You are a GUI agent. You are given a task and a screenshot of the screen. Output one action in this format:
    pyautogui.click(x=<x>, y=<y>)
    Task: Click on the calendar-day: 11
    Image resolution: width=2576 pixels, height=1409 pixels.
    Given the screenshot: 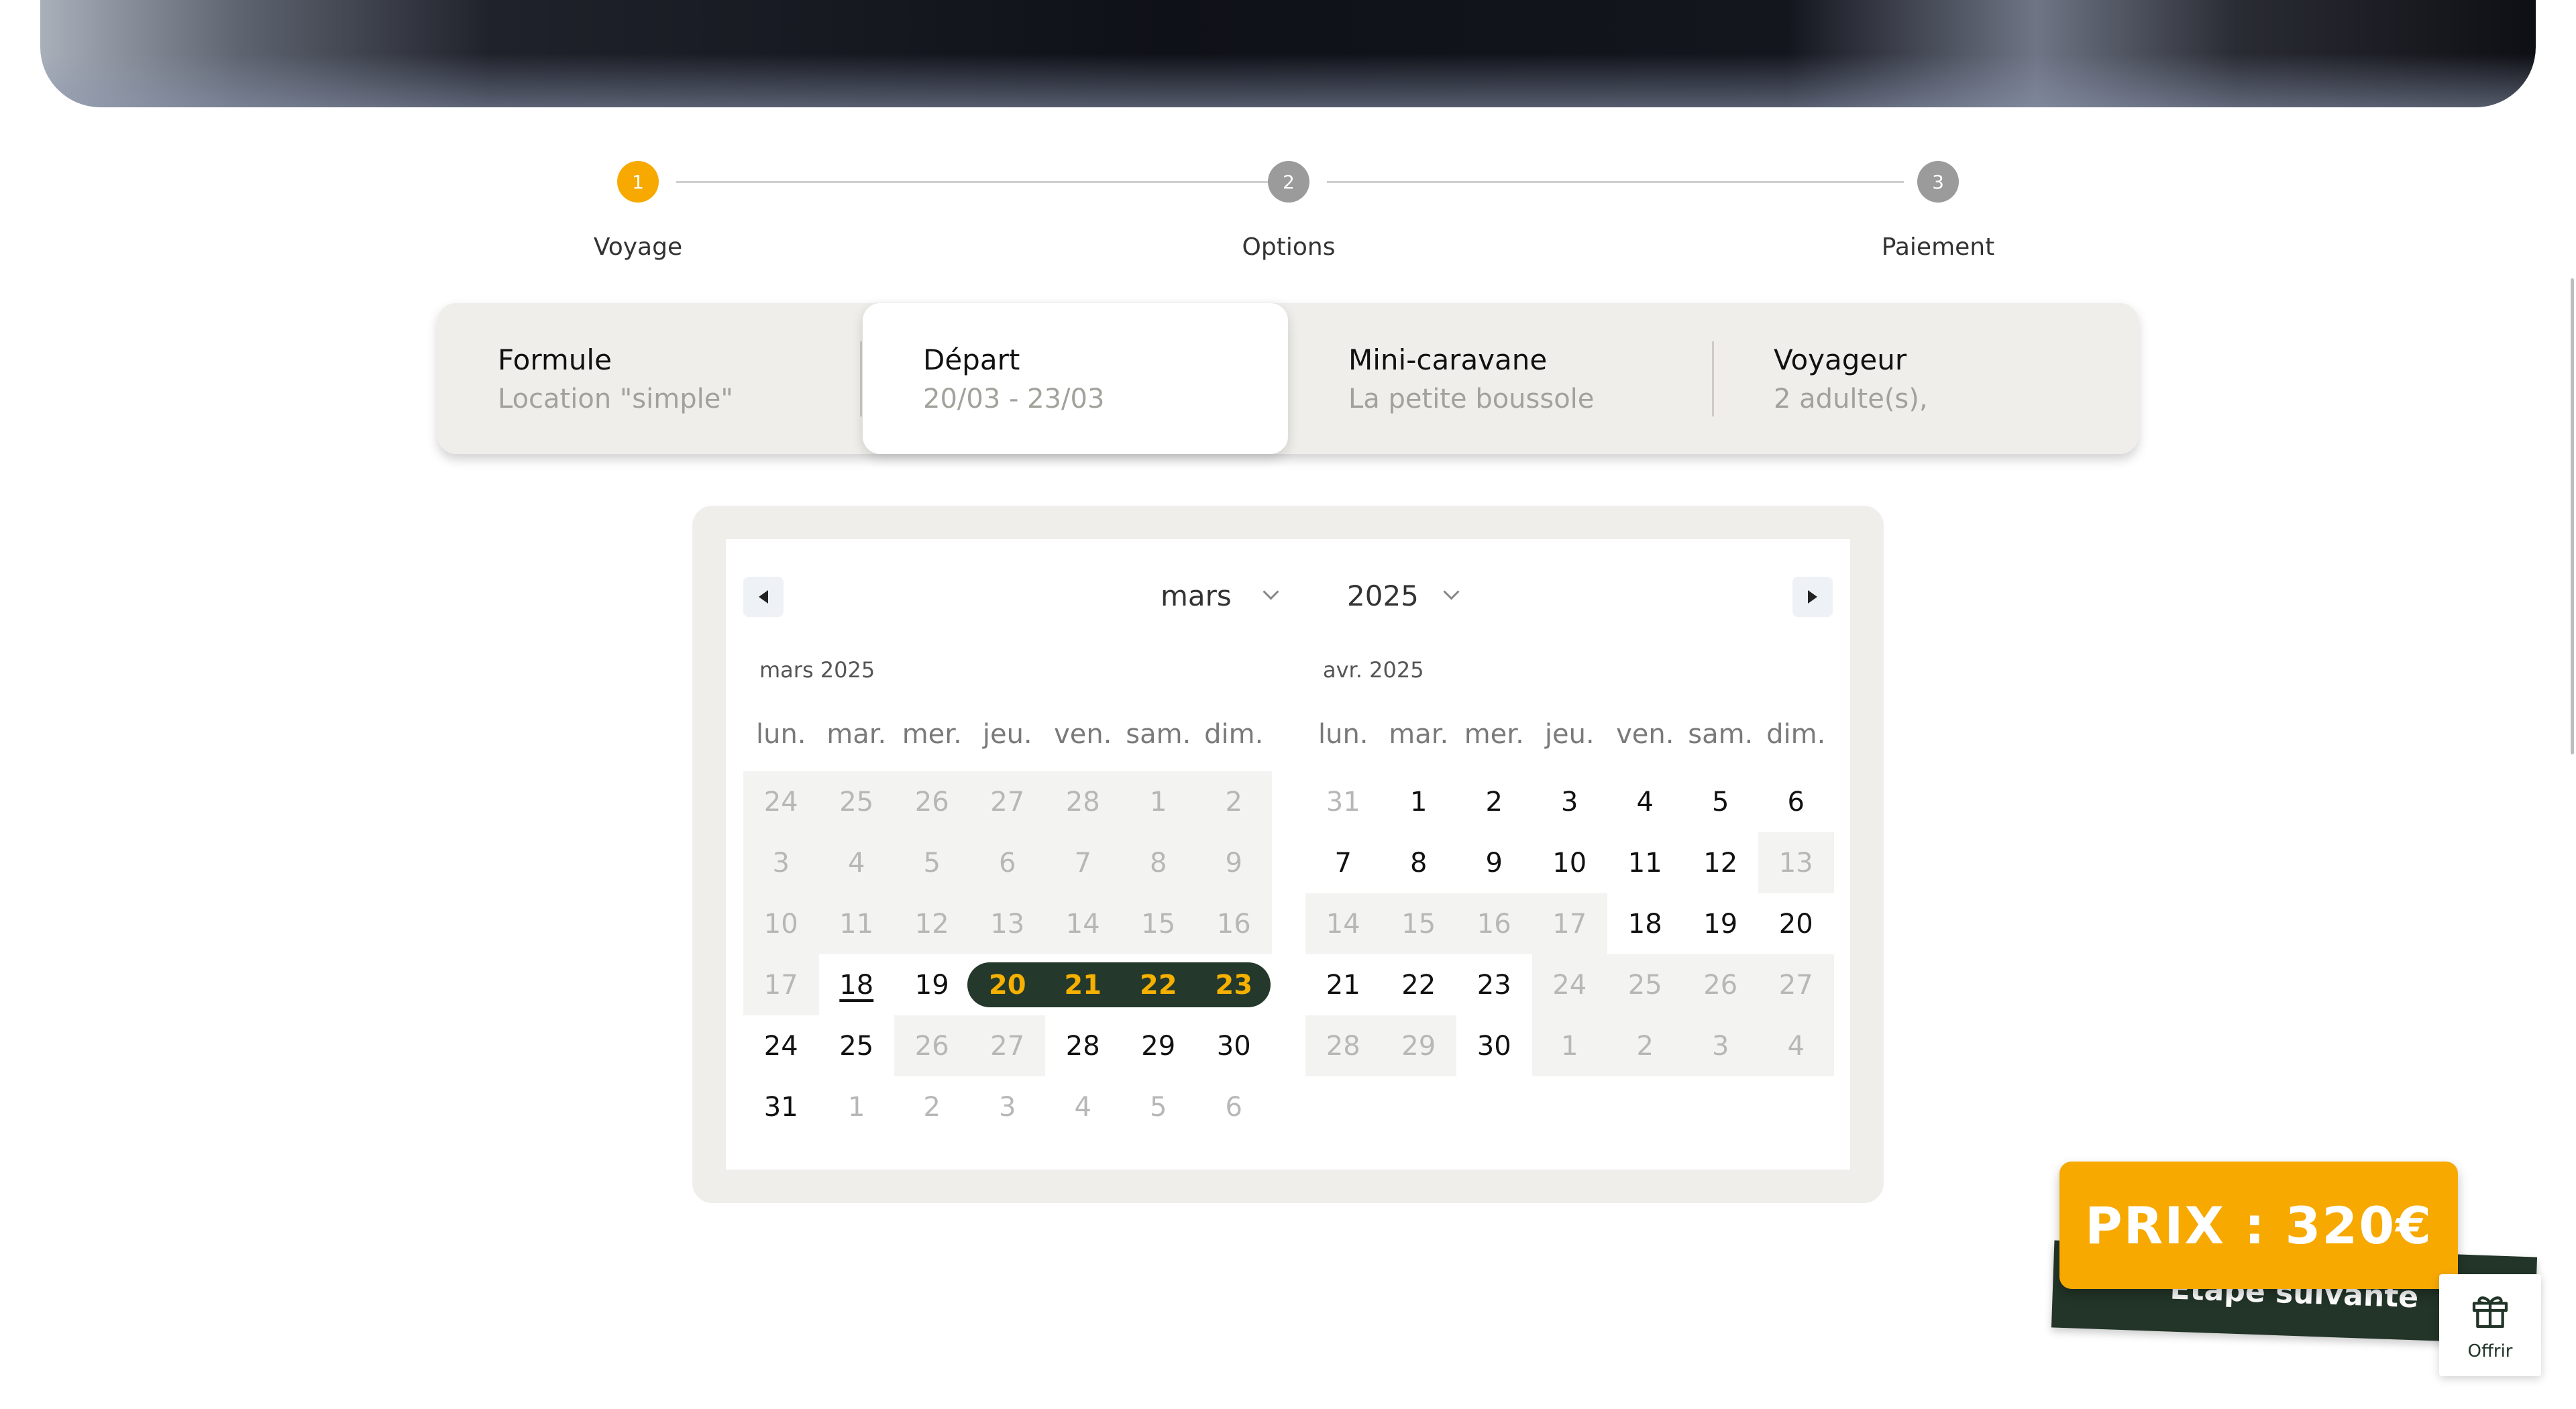 What is the action you would take?
    pyautogui.click(x=1645, y=862)
    